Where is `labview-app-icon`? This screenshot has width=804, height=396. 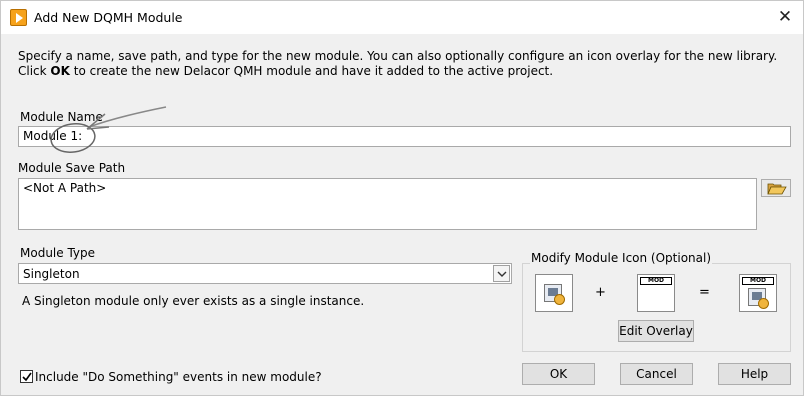
labview-app-icon is located at coordinates (18, 17).